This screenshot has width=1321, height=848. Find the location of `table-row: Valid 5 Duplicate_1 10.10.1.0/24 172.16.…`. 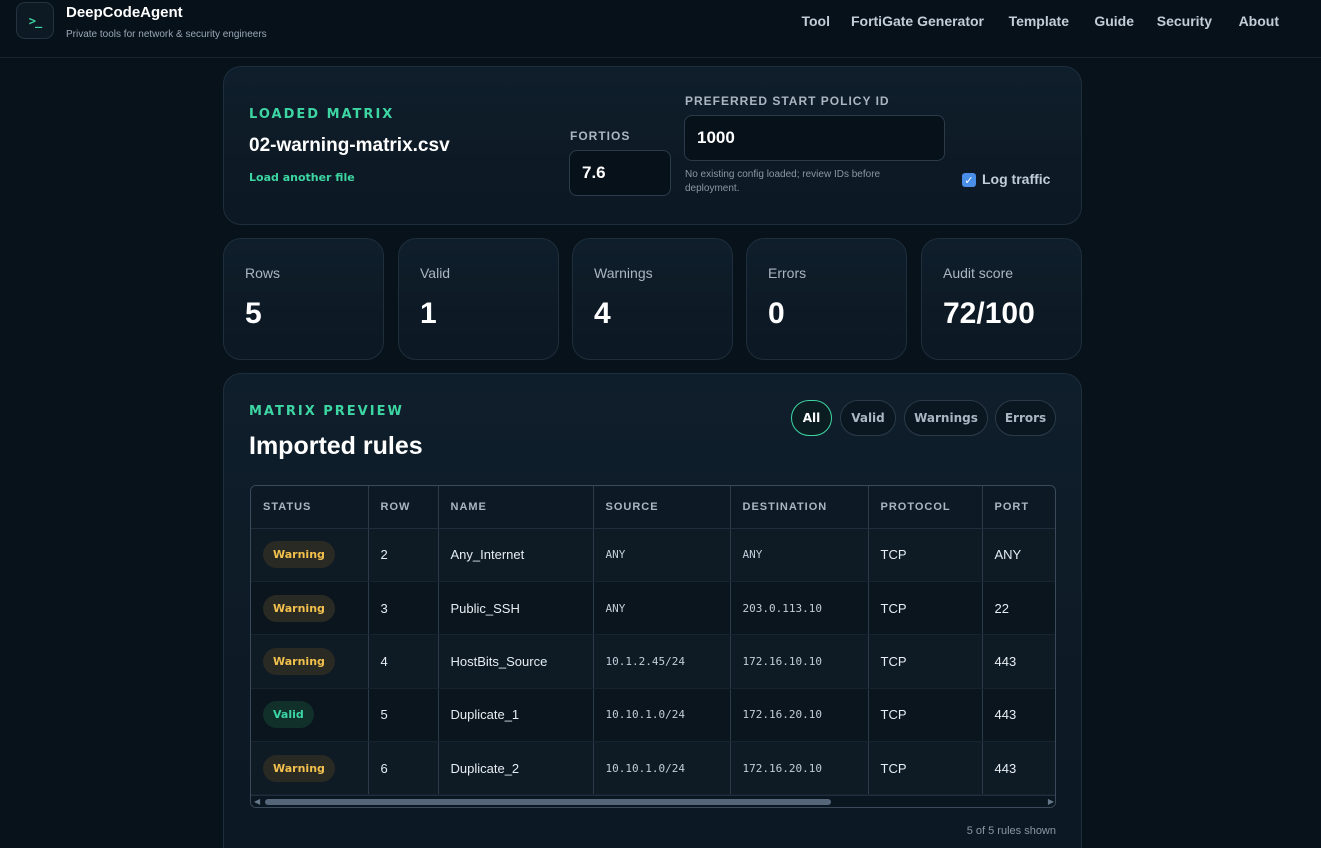

table-row: Valid 5 Duplicate_1 10.10.1.0/24 172.16.… is located at coordinates (653, 715).